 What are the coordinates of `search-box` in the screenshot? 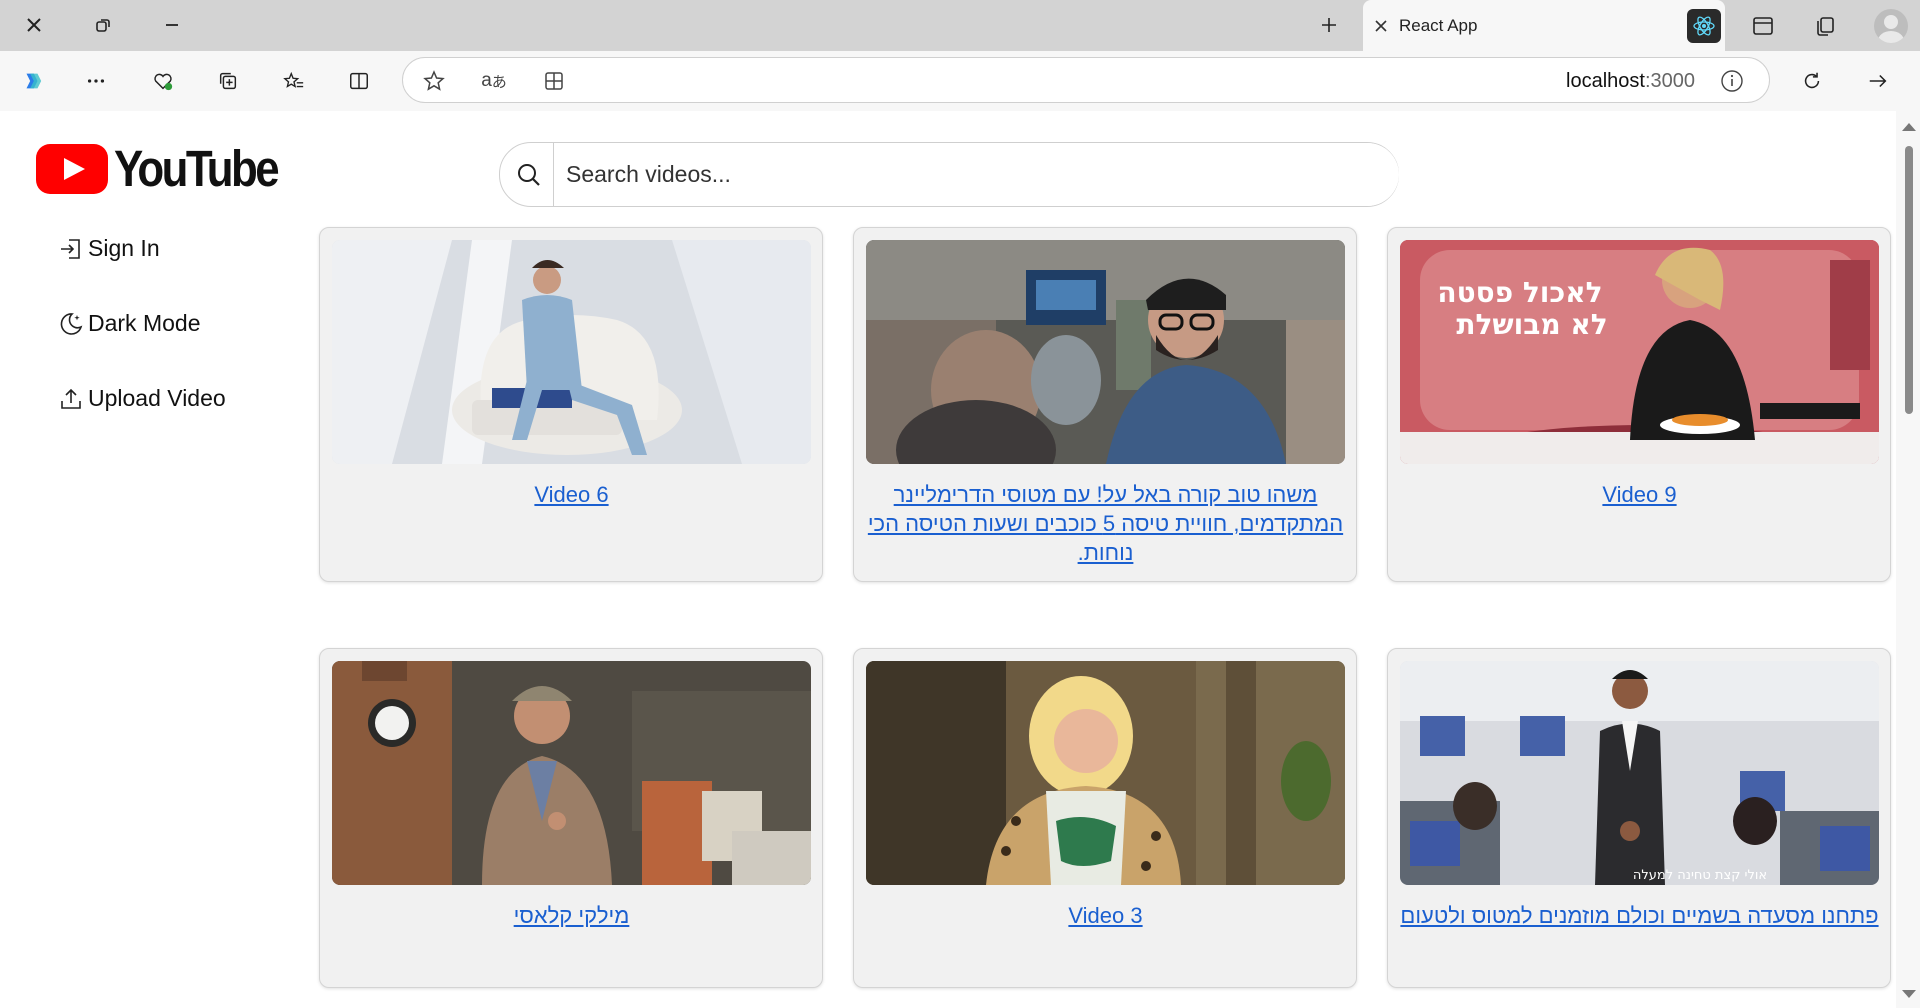 It's located at (949, 174).